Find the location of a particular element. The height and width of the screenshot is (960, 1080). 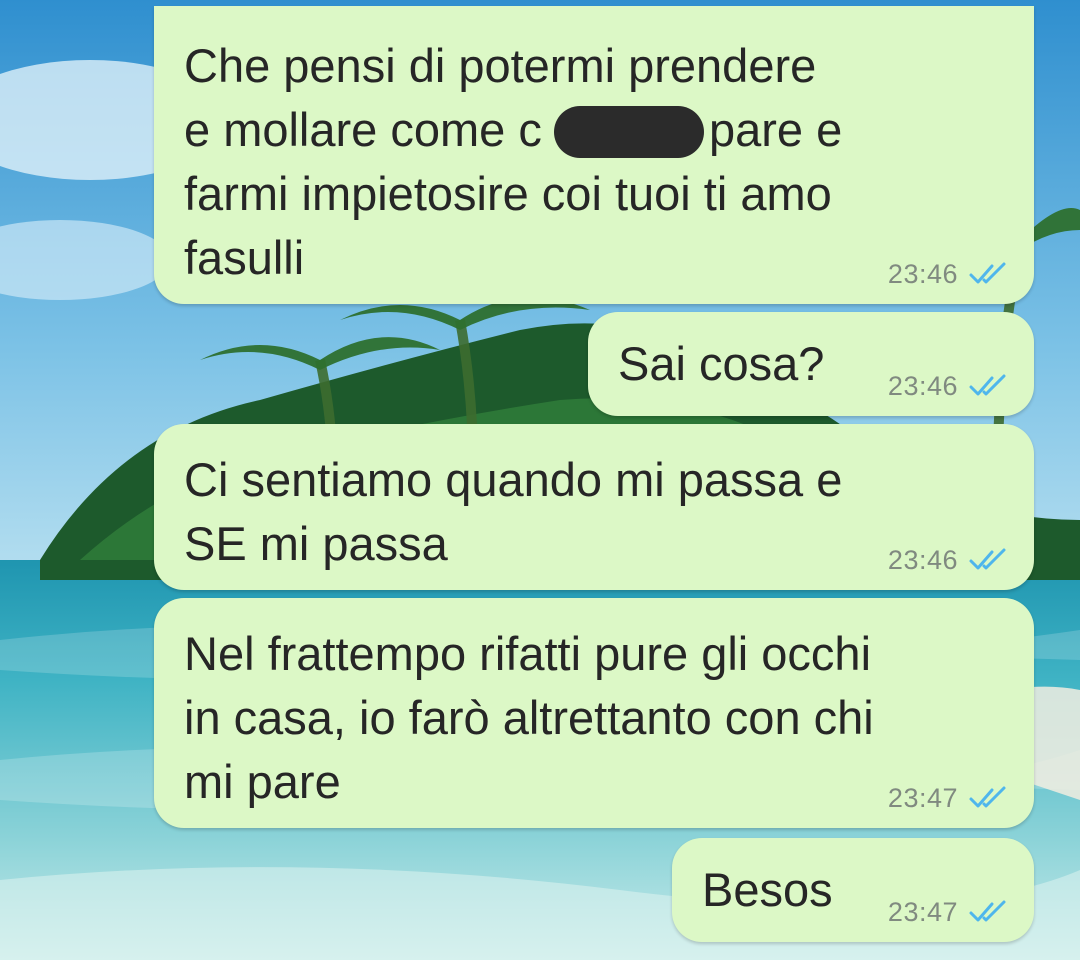

message-text: Sai cosa? is located at coordinates (721, 363).